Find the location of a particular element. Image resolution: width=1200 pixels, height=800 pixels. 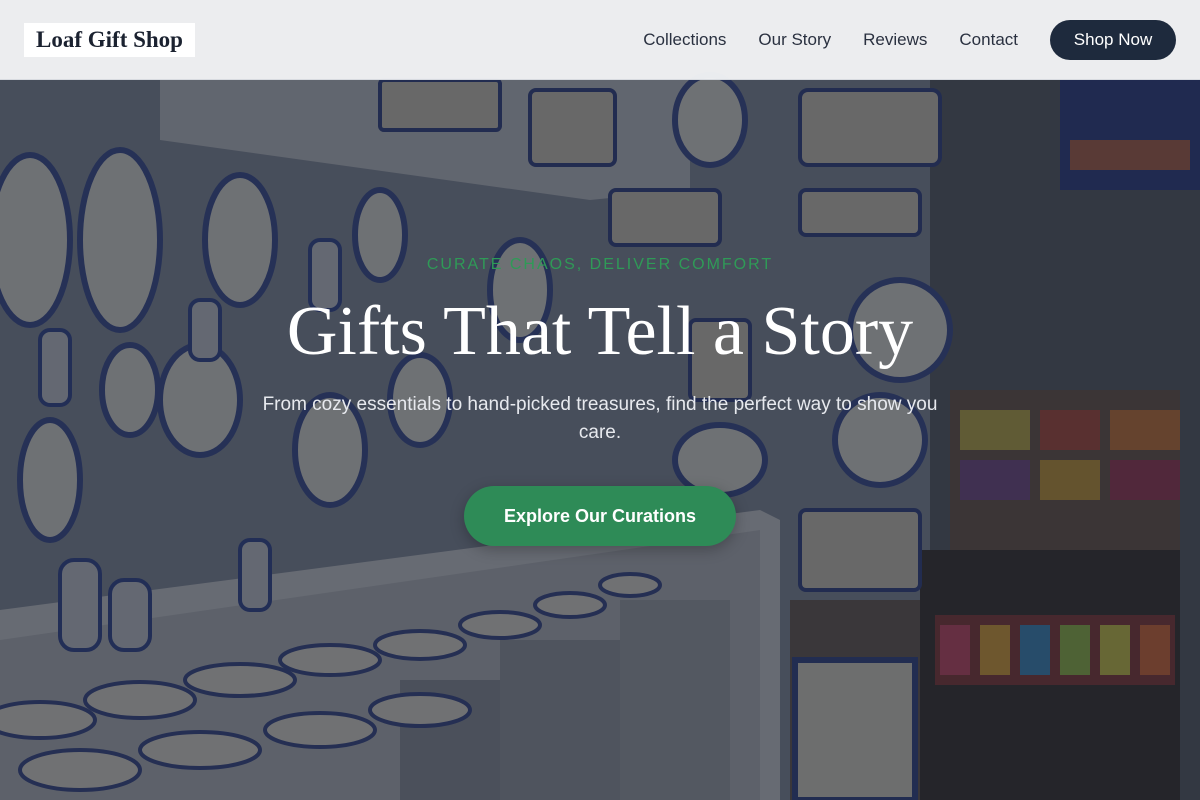

hero-headline: Gifts That Tell a Story is located at coordinates (600, 331).